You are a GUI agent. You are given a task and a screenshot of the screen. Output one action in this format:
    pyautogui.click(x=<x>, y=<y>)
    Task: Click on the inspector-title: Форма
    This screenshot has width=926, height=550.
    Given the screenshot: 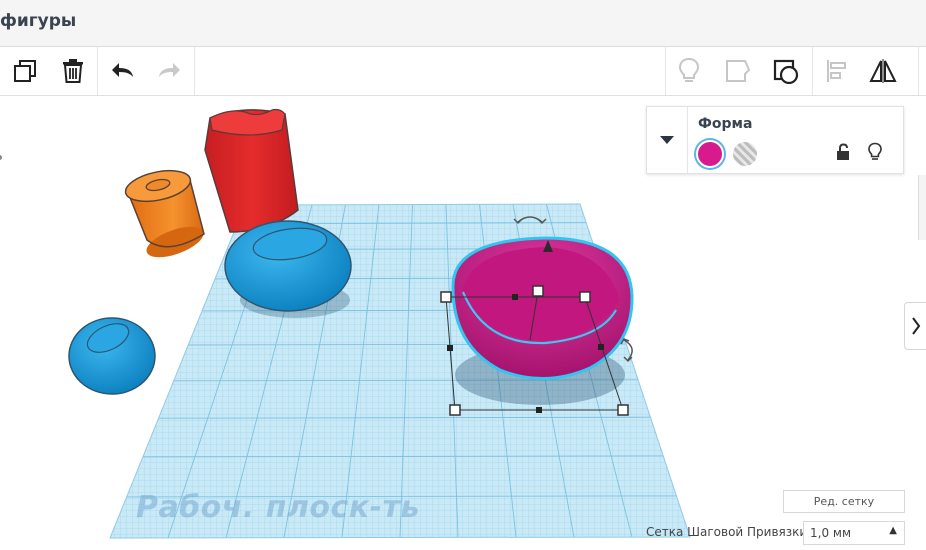 What is the action you would take?
    pyautogui.click(x=725, y=124)
    